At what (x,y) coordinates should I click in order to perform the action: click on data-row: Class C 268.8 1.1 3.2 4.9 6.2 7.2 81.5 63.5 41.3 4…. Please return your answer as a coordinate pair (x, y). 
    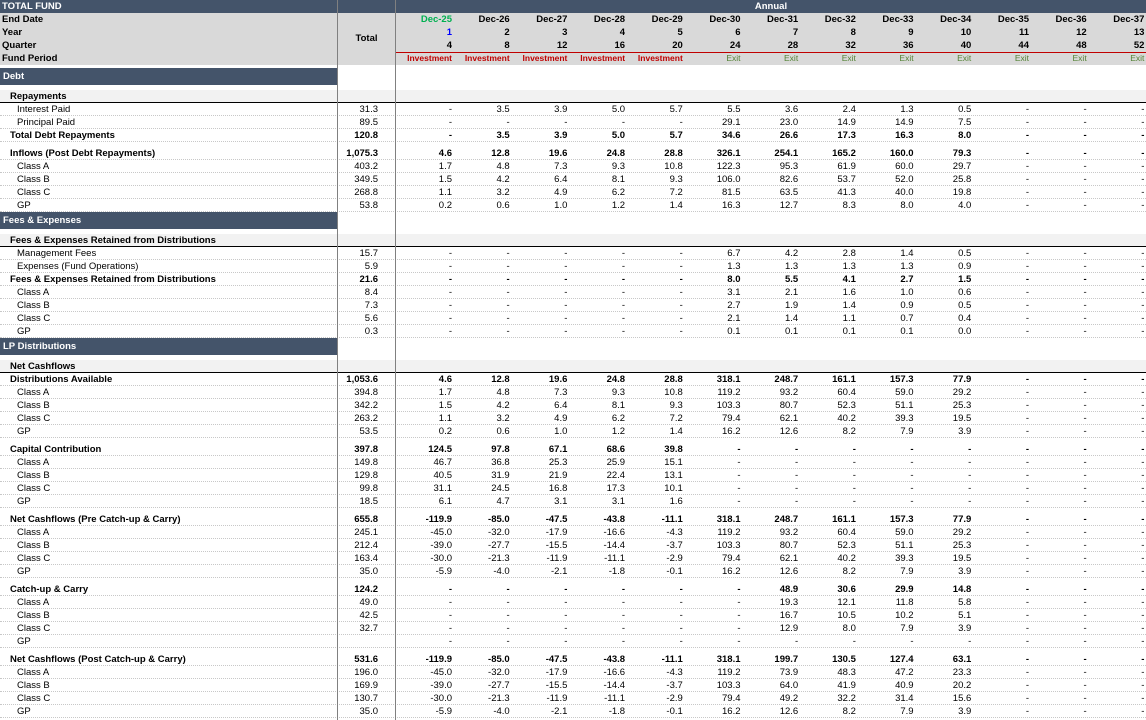
    Looking at the image, I should click on (573, 192).